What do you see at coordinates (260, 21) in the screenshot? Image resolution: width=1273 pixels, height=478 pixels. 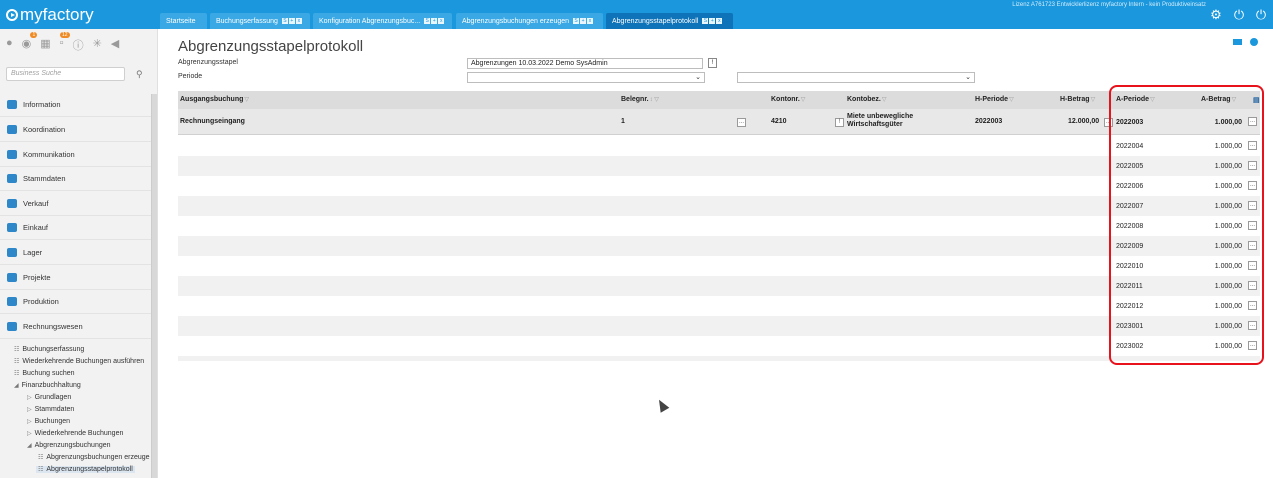 I see `tab-buchungserfassung: Buchungserfassung S + x` at bounding box center [260, 21].